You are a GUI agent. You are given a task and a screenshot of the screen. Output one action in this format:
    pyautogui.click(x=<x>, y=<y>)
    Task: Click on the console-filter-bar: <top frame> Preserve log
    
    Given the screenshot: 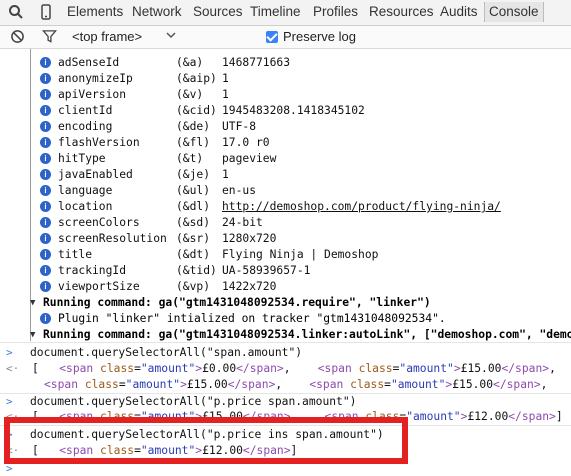 What is the action you would take?
    pyautogui.click(x=285, y=37)
    